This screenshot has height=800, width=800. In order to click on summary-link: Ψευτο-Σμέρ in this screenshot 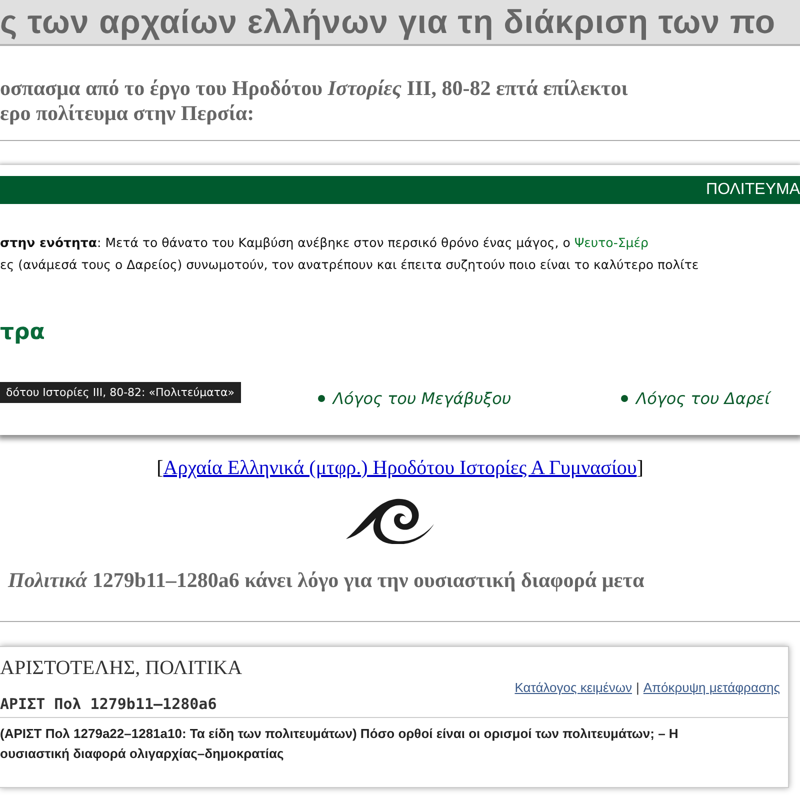, I will do `click(611, 242)`.